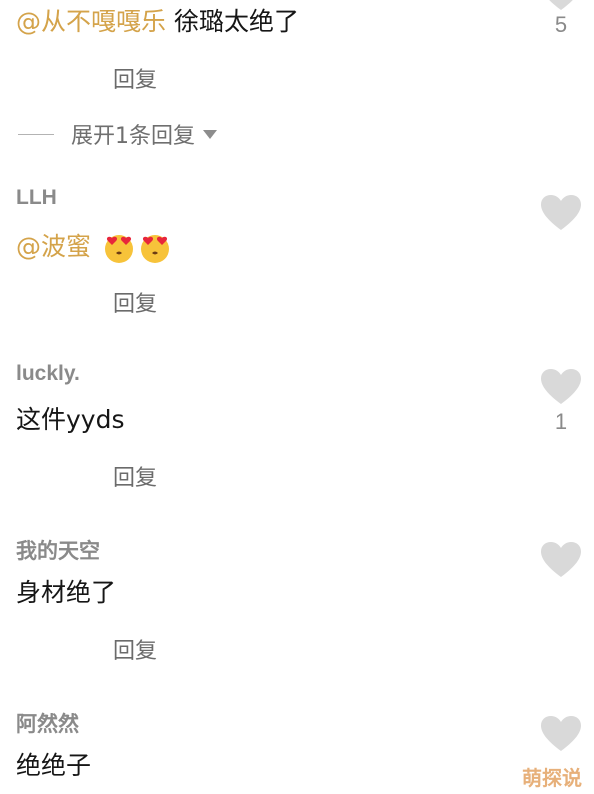 The height and width of the screenshot is (794, 594). What do you see at coordinates (133, 136) in the screenshot?
I see `expand-replies-label: 展开1条回复` at bounding box center [133, 136].